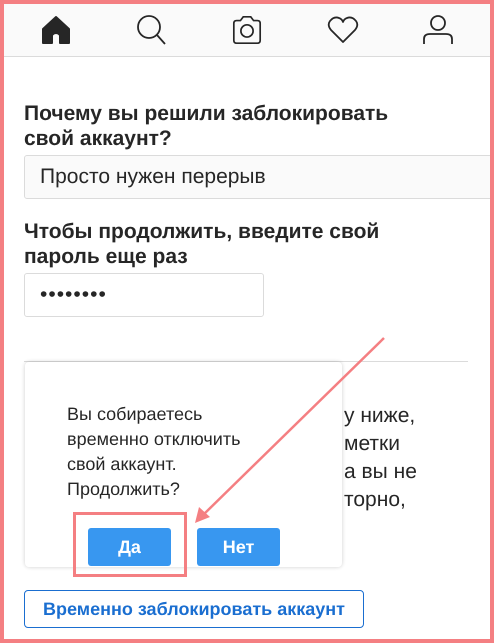 The image size is (494, 643). I want to click on partial-text: метки, so click(372, 444).